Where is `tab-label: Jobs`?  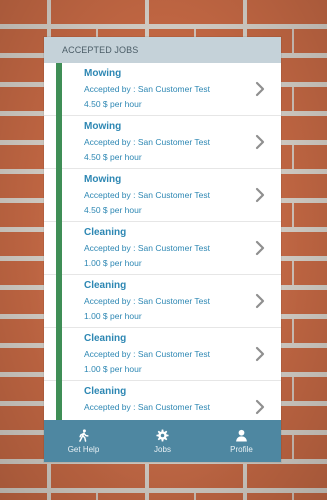 tab-label: Jobs is located at coordinates (162, 449).